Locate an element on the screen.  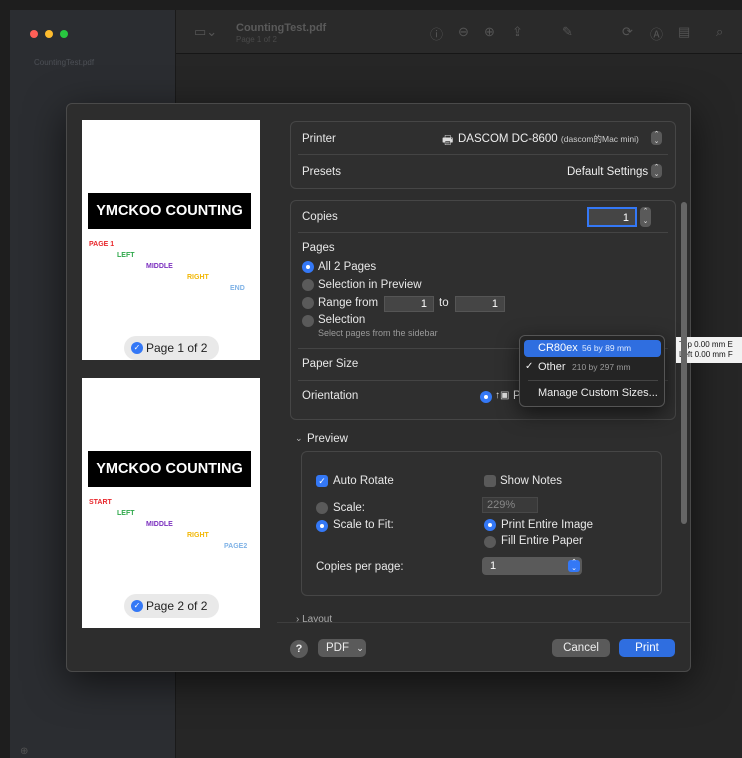
sidebar-file-label: CountingTest.pdf is located at coordinates (64, 62).